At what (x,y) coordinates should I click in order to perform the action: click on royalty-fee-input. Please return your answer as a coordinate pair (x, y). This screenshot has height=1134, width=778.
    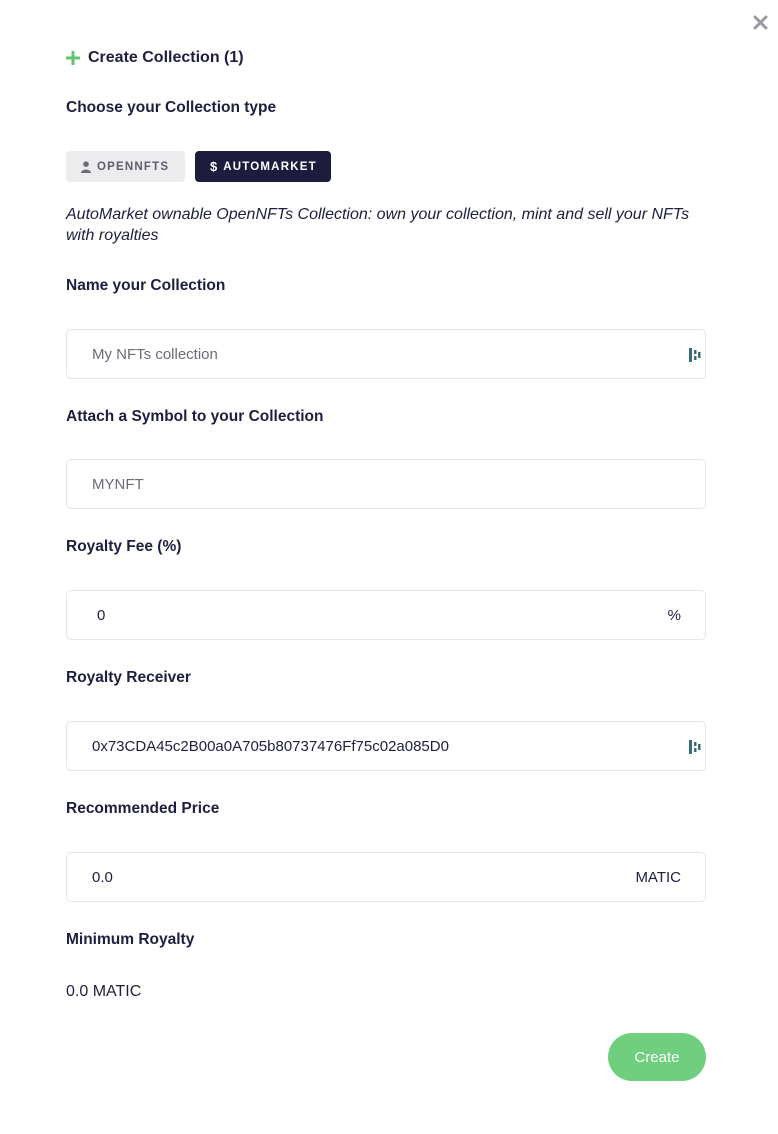
    Looking at the image, I should click on (380, 615).